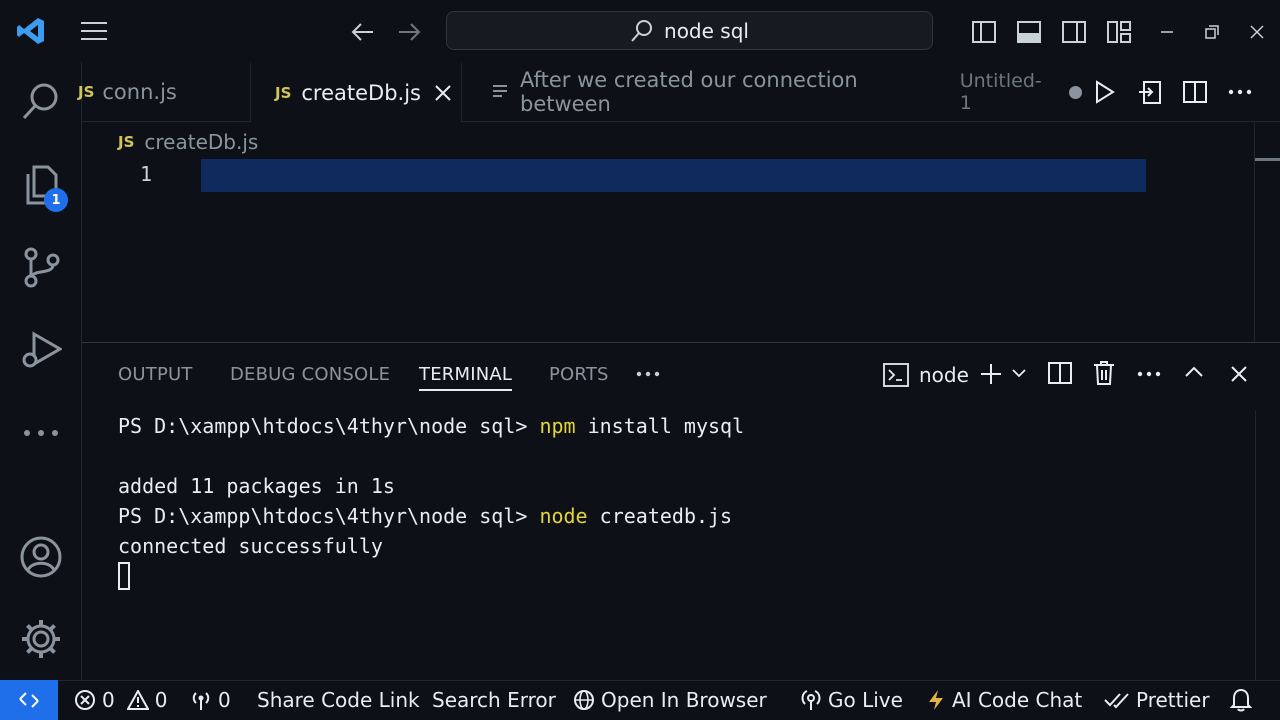 The image size is (1280, 720). Describe the element at coordinates (648, 374) in the screenshot. I see `panel-more-tabs-icon` at that location.